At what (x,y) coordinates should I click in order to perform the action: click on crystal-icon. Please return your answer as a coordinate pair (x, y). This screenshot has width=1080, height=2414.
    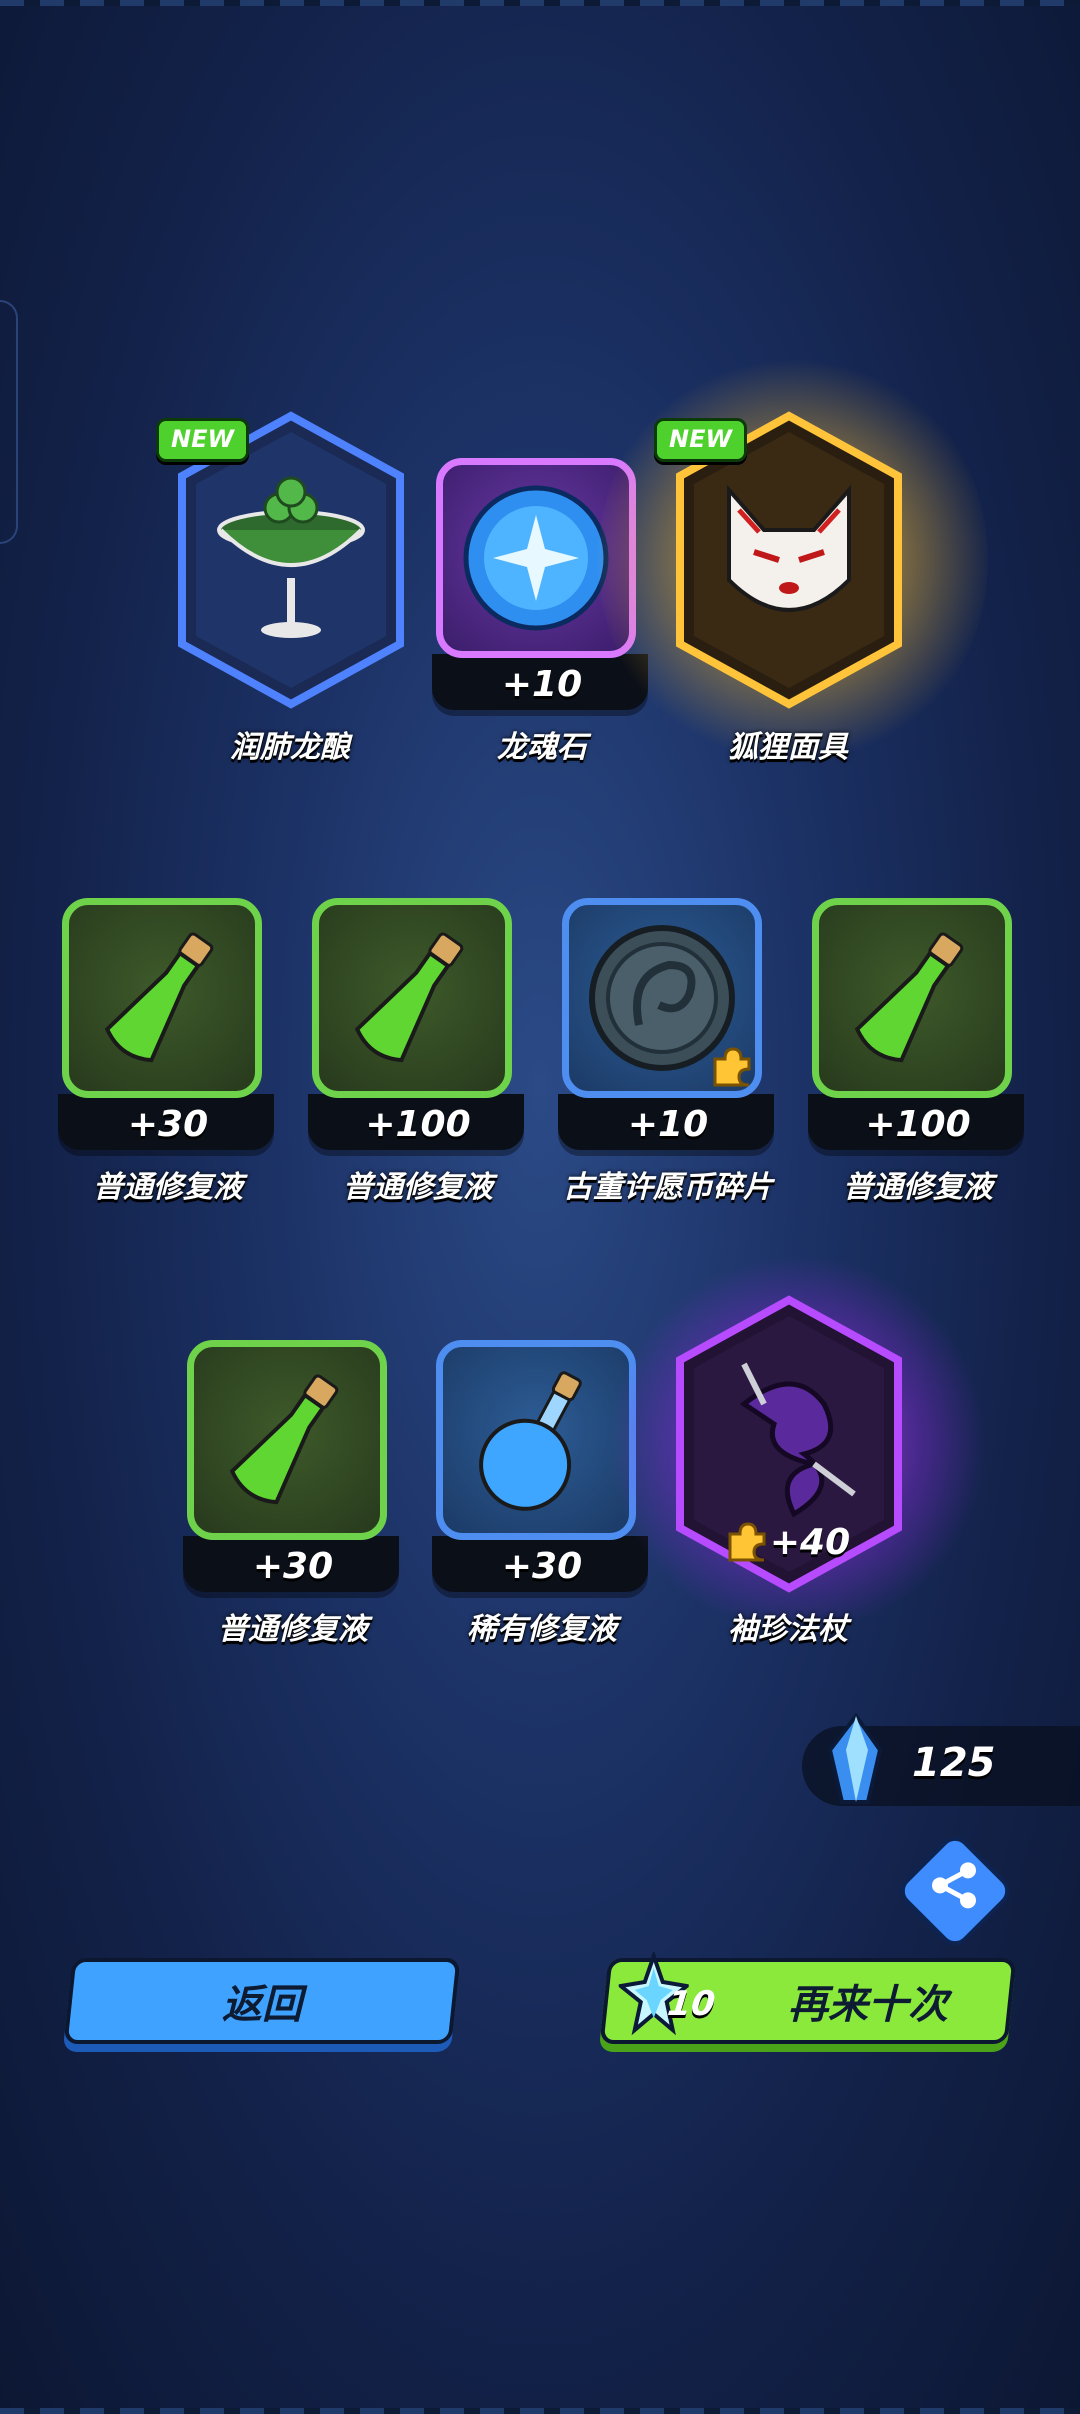
    Looking at the image, I should click on (855, 1758).